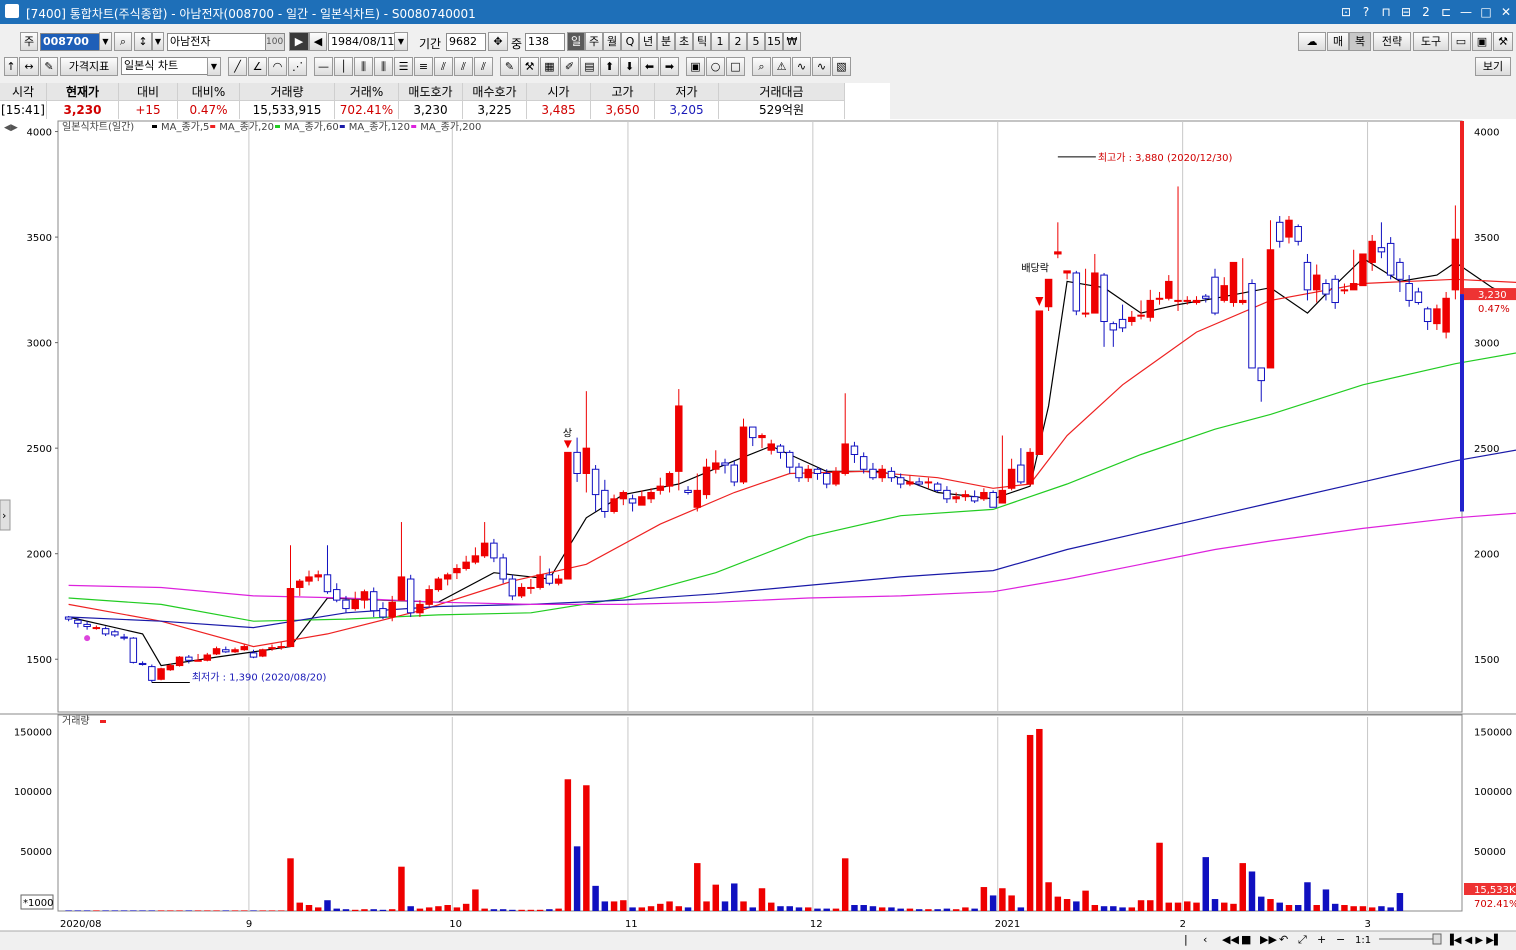 This screenshot has width=1516, height=950. Describe the element at coordinates (792, 41) in the screenshot. I see `timeframe-12: ₩` at that location.